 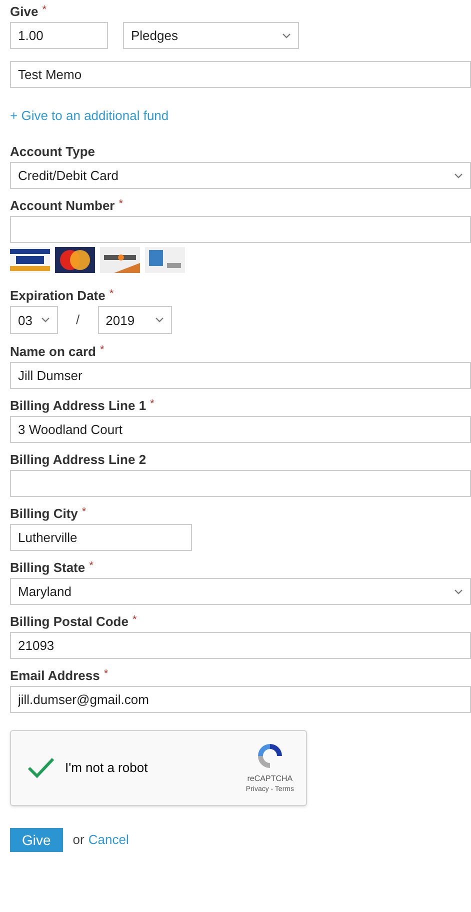 I want to click on field-label: Email Address, so click(x=55, y=676).